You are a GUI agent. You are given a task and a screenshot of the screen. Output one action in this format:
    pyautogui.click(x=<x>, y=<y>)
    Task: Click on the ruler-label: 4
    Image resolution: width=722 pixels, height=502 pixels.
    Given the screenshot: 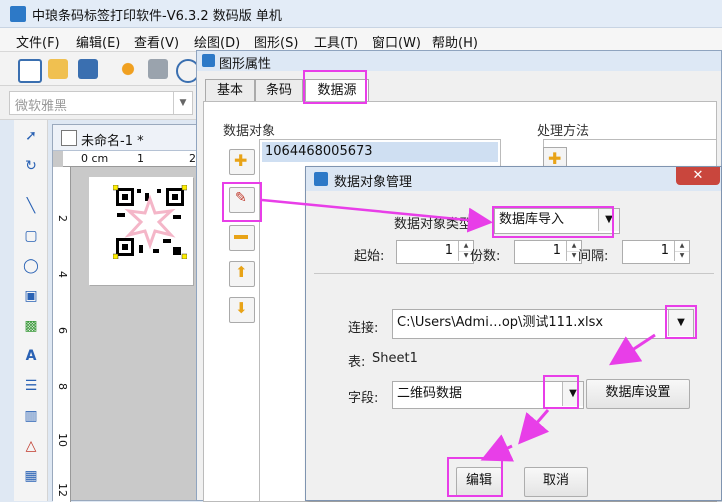 What is the action you would take?
    pyautogui.click(x=62, y=274)
    